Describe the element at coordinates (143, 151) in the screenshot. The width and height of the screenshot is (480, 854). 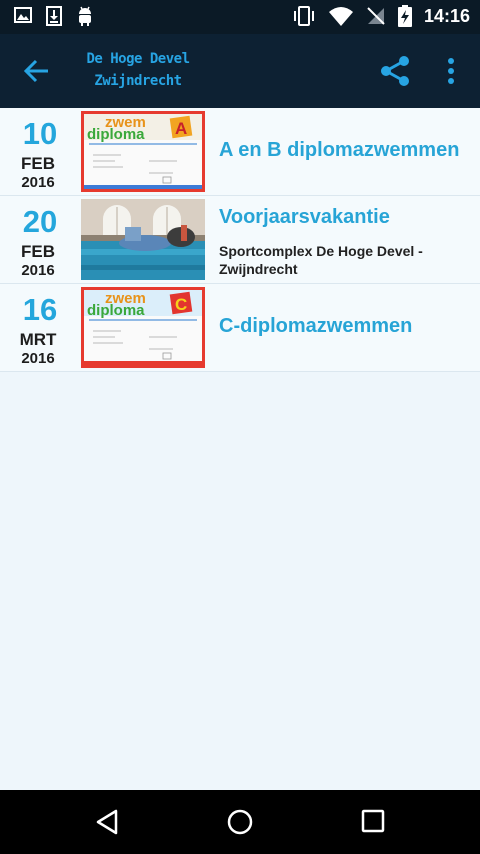
I see `zwemdiploma-a-thumbnail: zwem diploma A` at that location.